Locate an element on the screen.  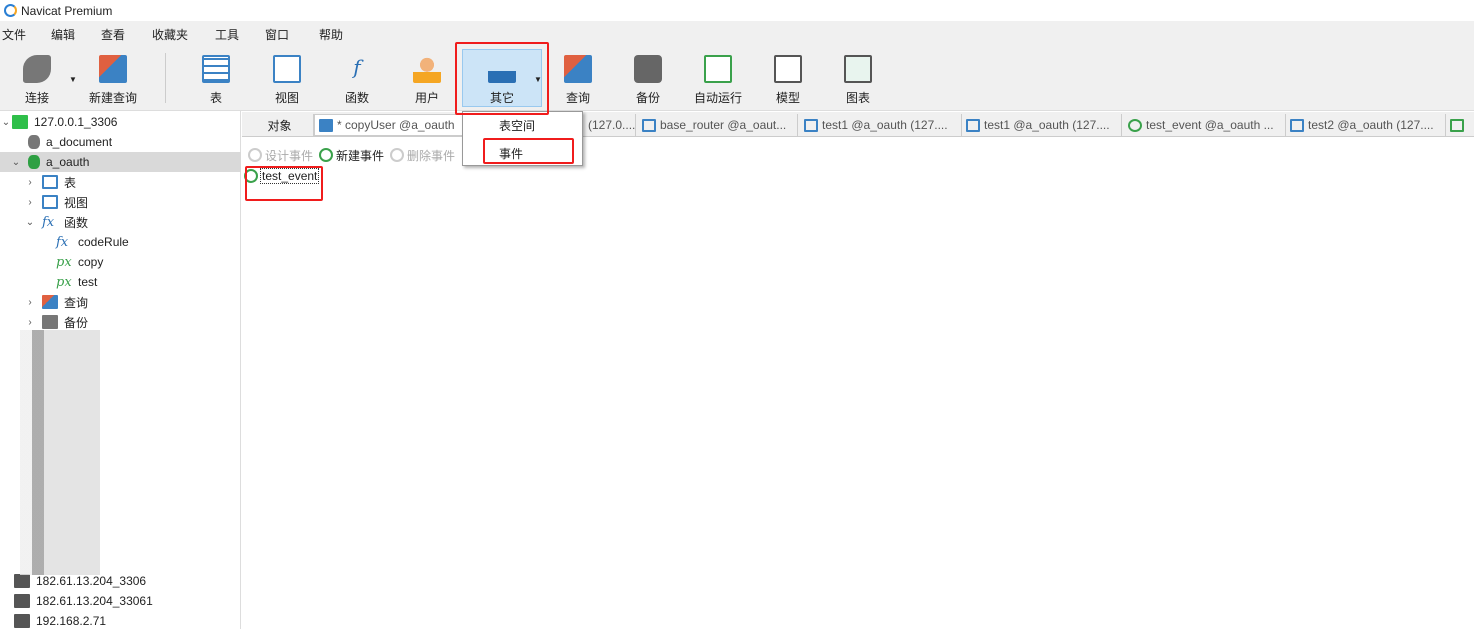
delete-event-icon is located at coordinates (397, 155).